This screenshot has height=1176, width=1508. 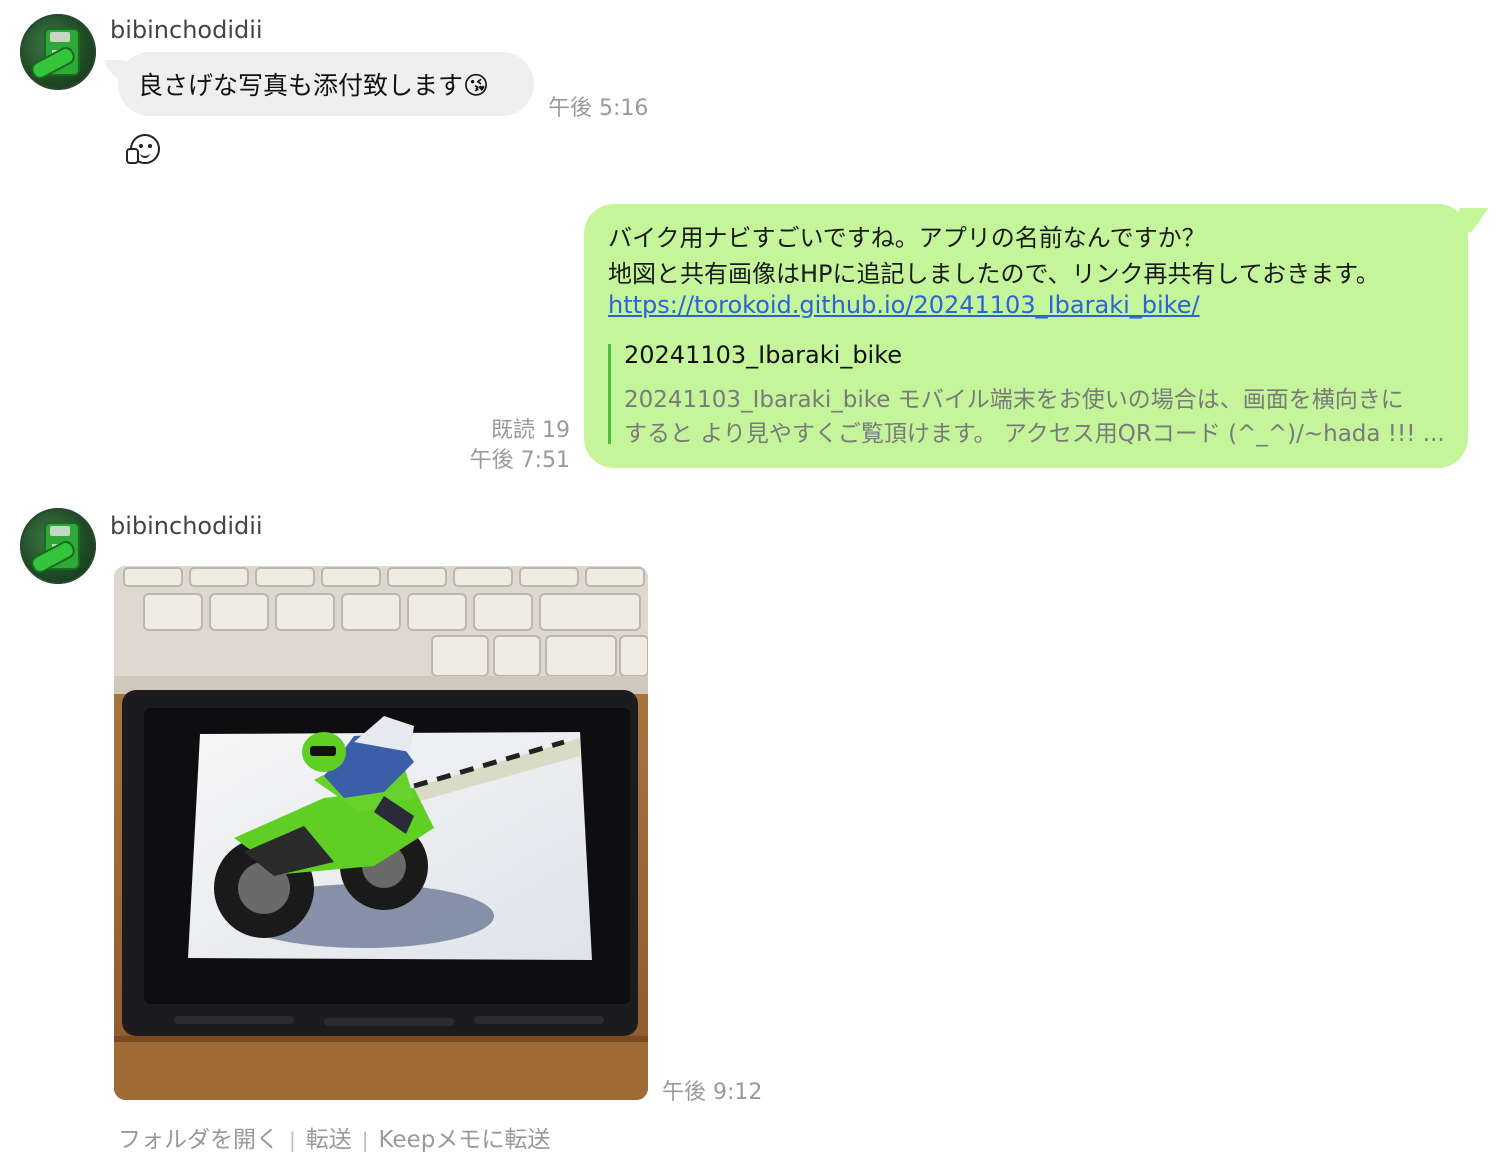 What do you see at coordinates (530, 430) in the screenshot?
I see `read-receipt: 既読 19` at bounding box center [530, 430].